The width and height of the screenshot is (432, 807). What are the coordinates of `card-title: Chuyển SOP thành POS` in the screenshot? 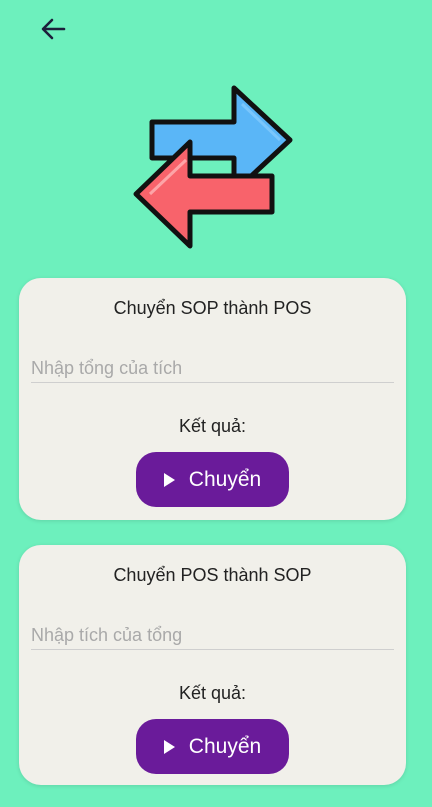 It's located at (212, 308).